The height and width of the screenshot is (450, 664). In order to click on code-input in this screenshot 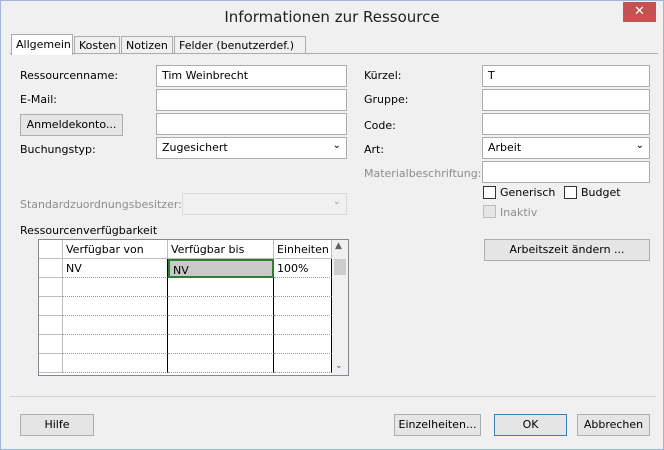, I will do `click(566, 124)`.